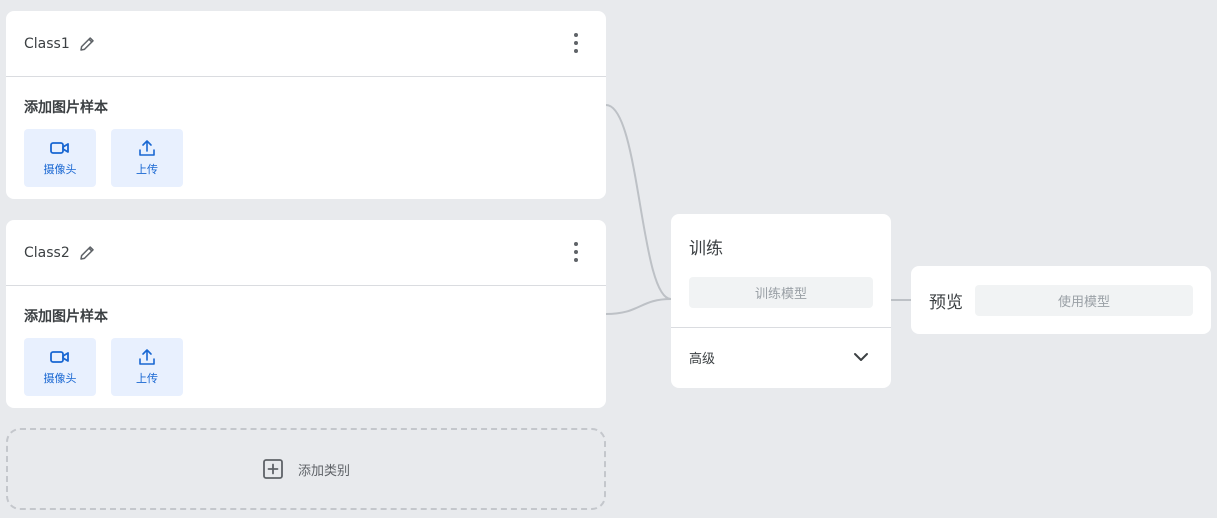 This screenshot has height=518, width=1217. Describe the element at coordinates (781, 327) in the screenshot. I see `divider` at that location.